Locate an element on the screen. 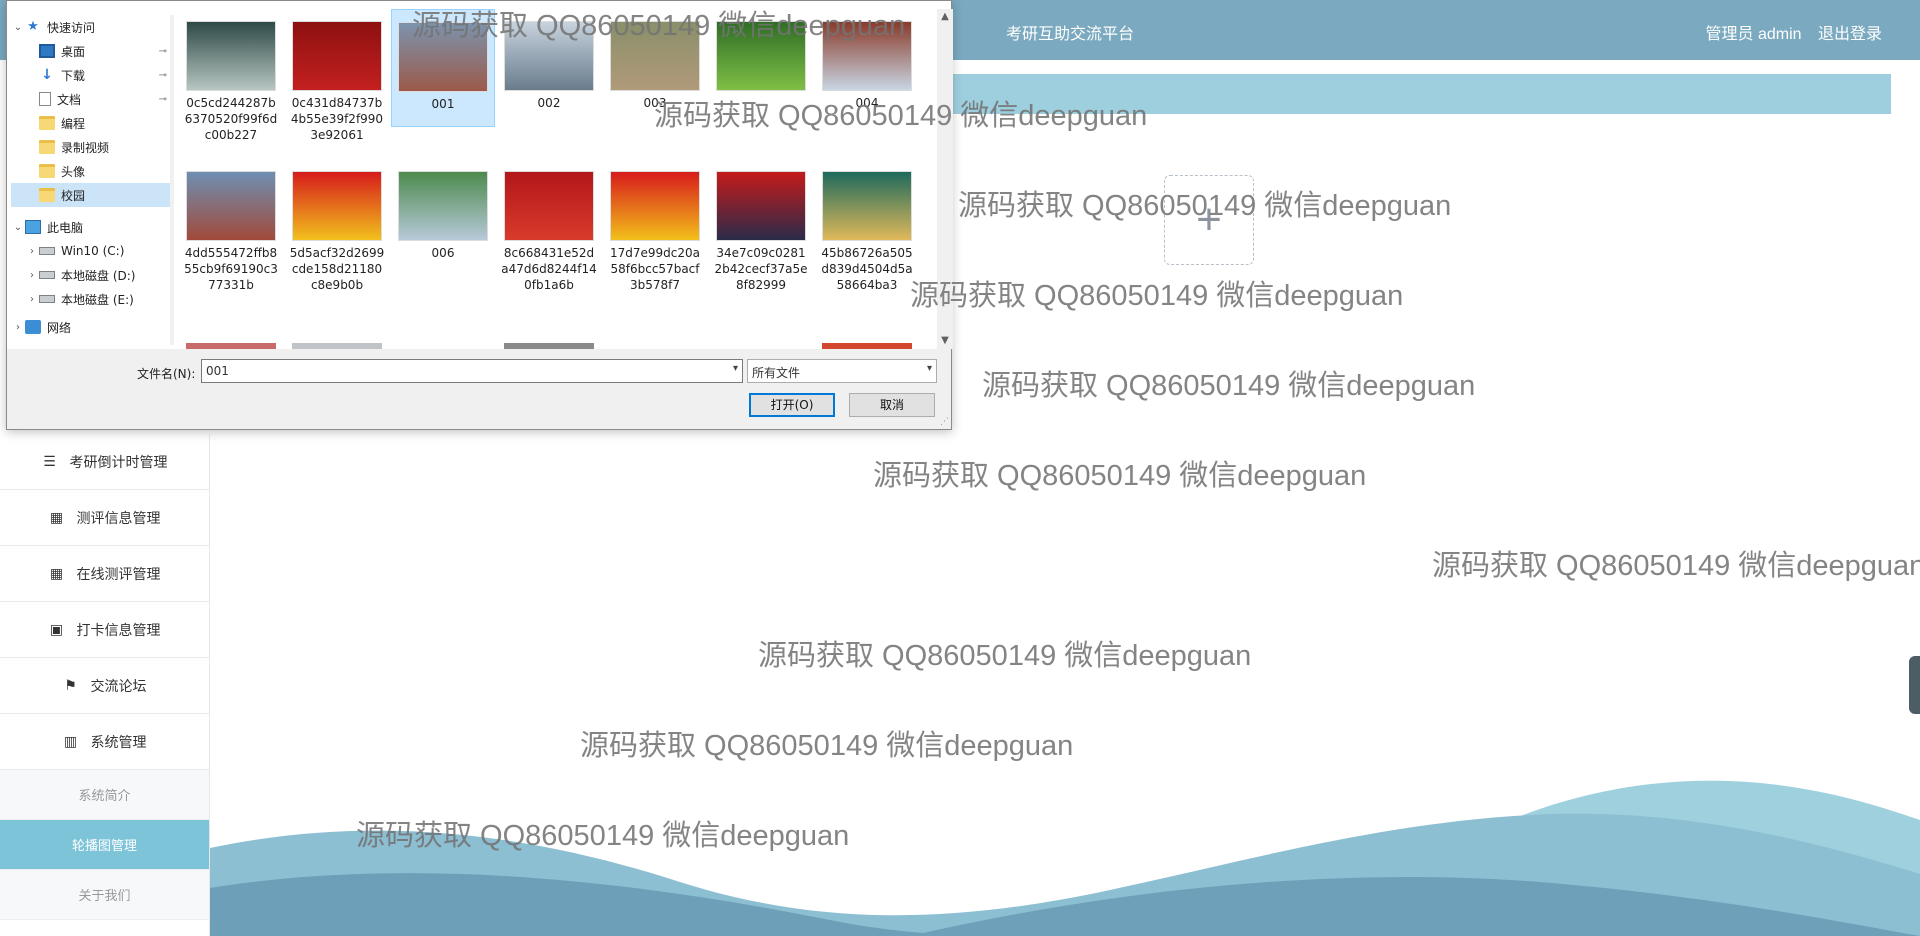 The height and width of the screenshot is (936, 1920). nav-item-label: 网络 is located at coordinates (59, 327).